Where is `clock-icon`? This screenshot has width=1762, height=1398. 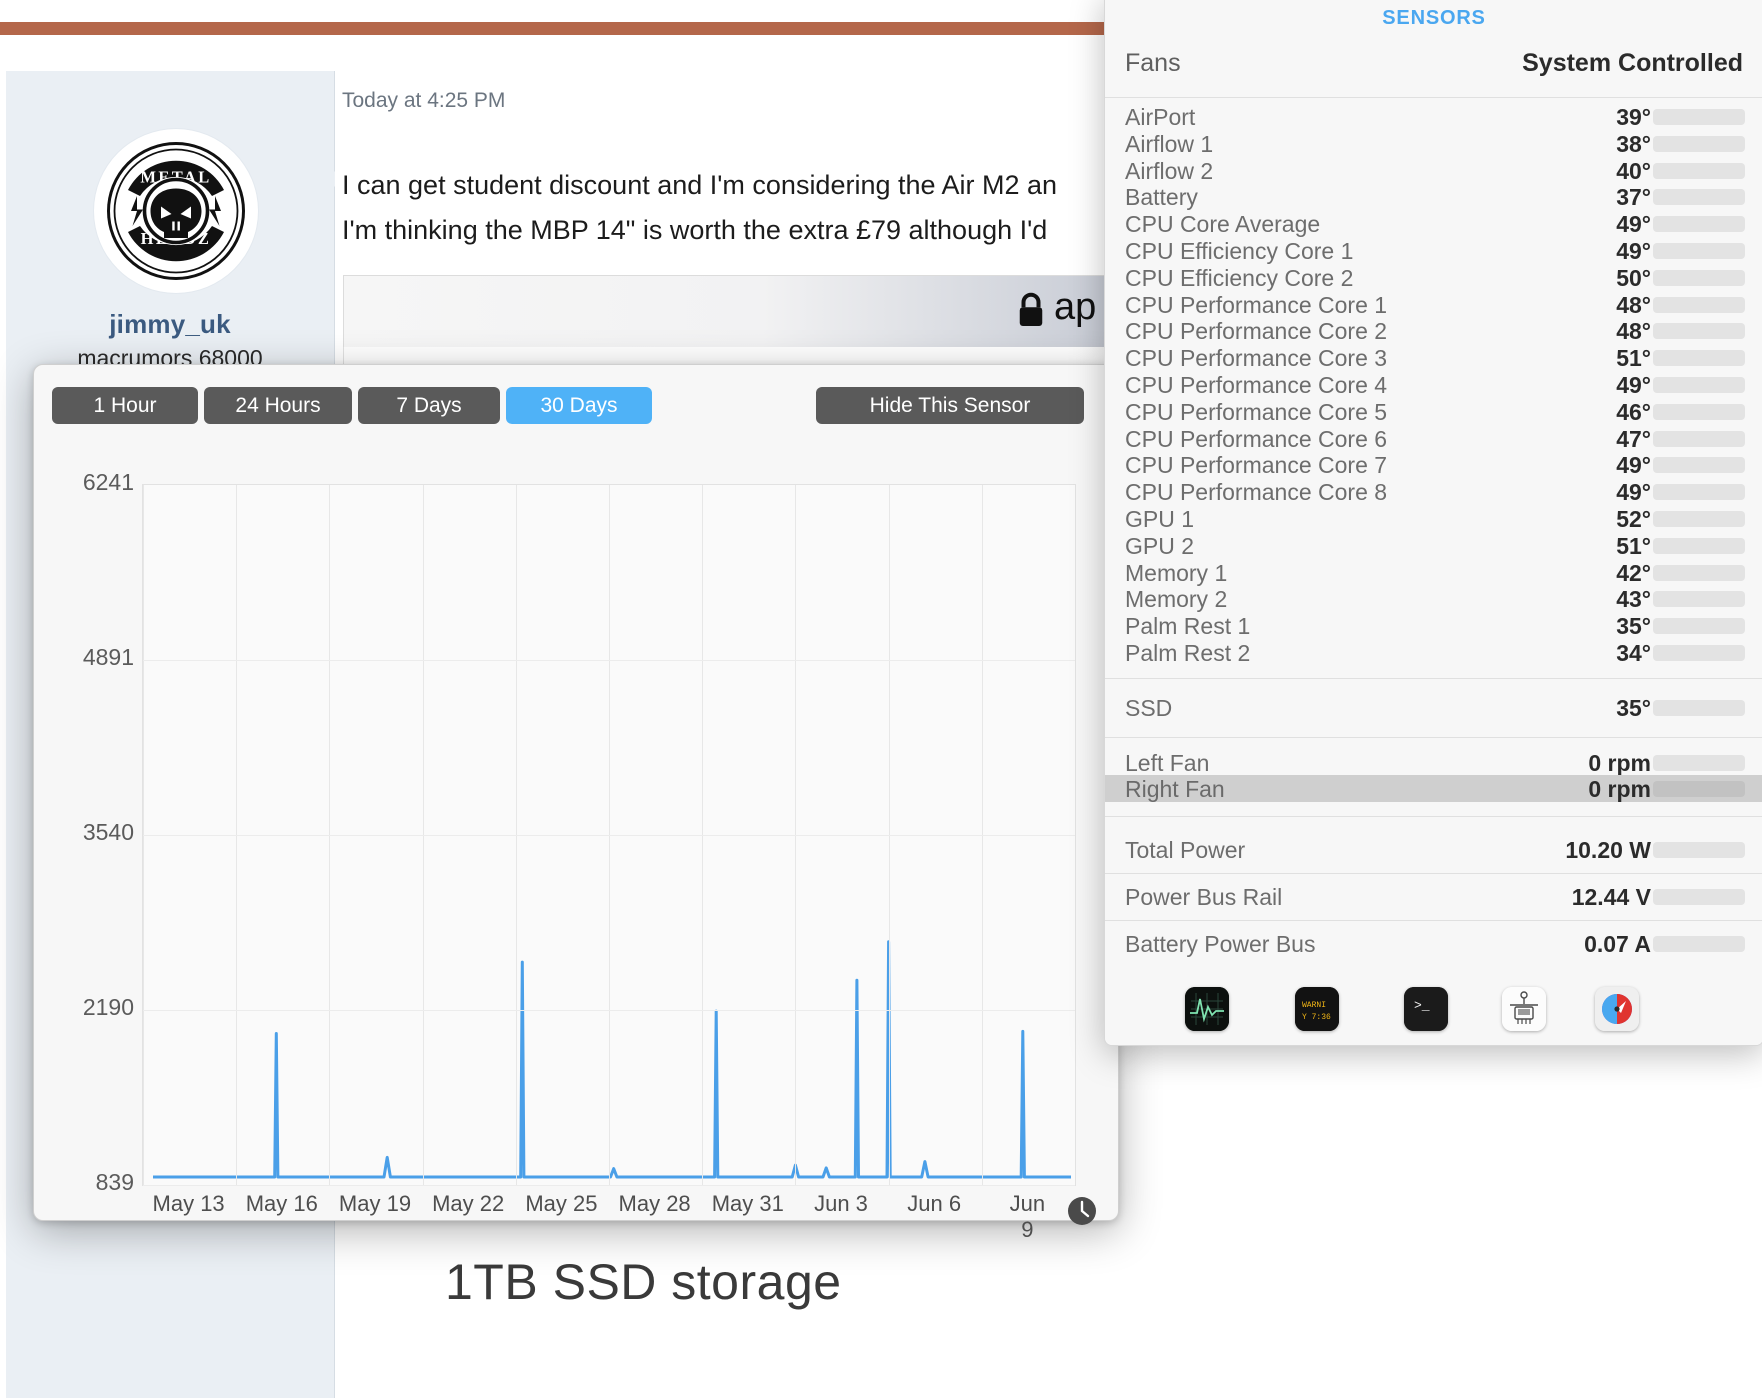 clock-icon is located at coordinates (1082, 1213).